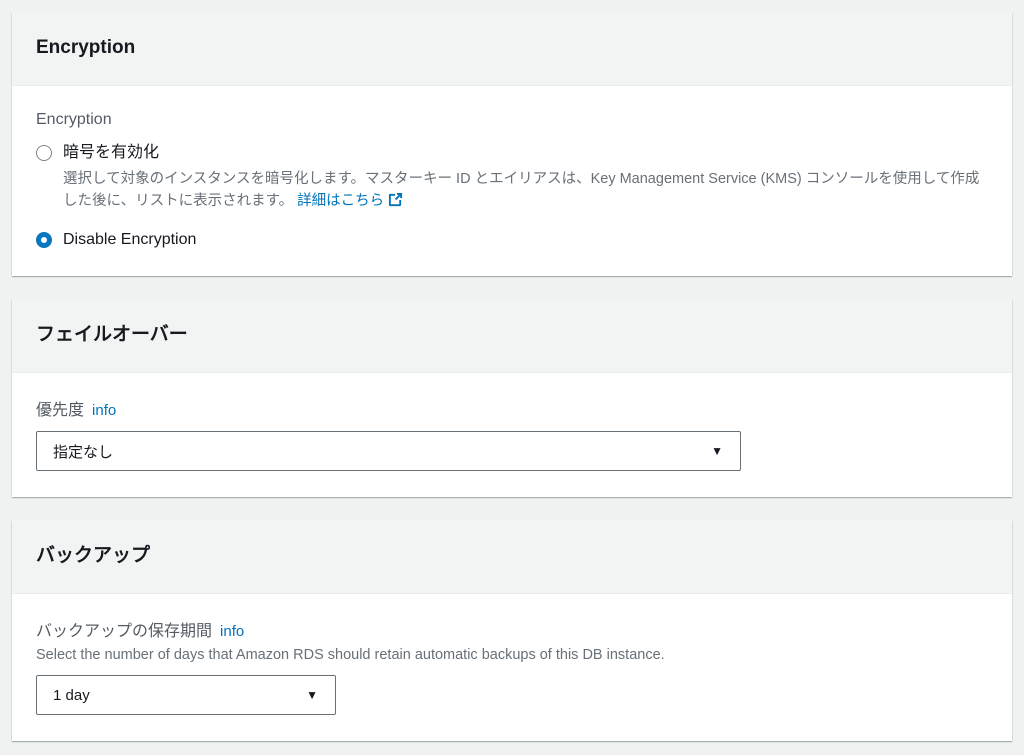  I want to click on encryption-card-title: Encryption, so click(86, 47).